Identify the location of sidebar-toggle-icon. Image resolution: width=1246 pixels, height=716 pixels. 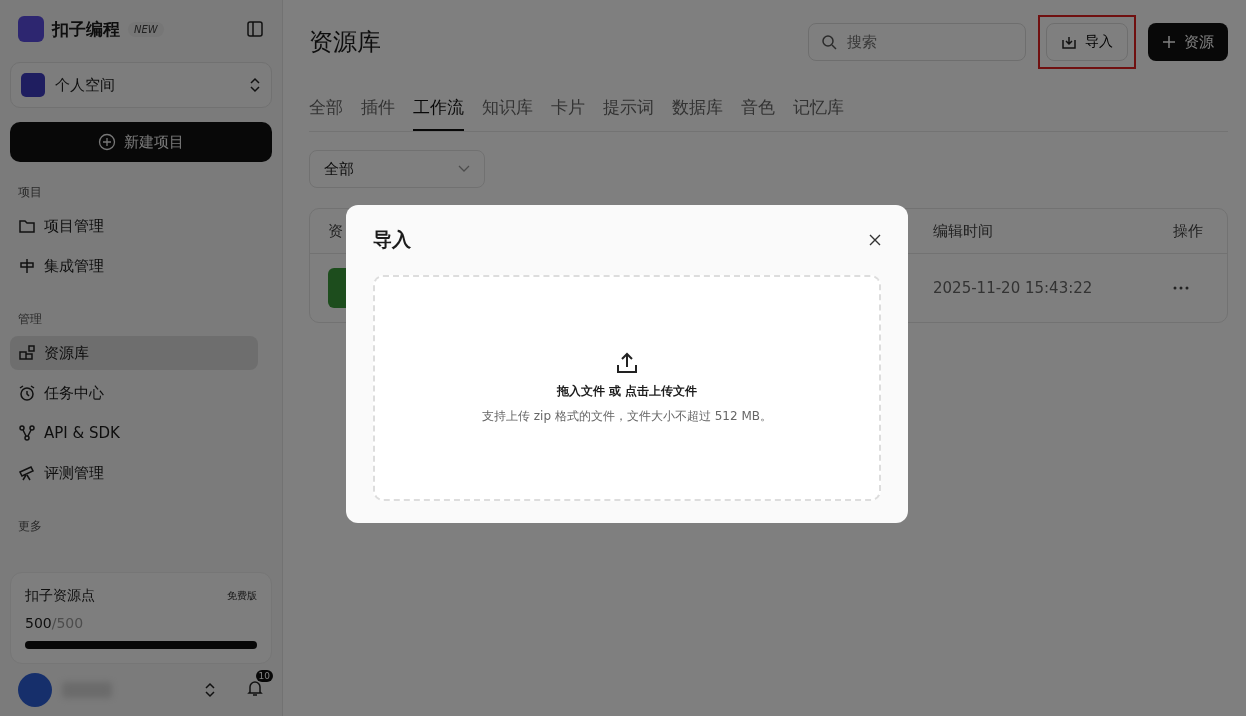
(255, 29).